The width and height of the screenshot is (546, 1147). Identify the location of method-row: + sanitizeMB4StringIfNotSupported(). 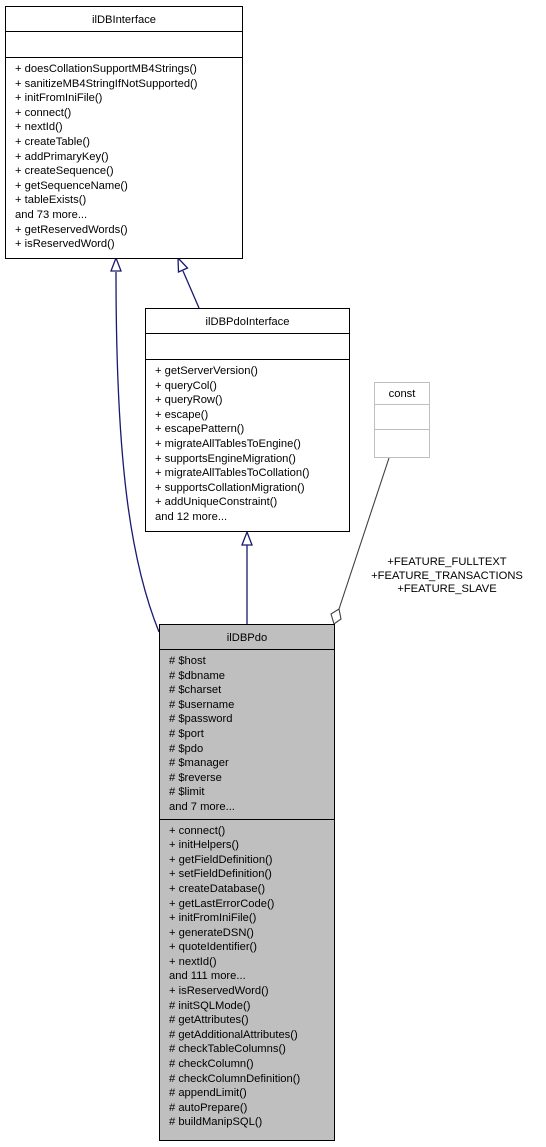
(106, 83).